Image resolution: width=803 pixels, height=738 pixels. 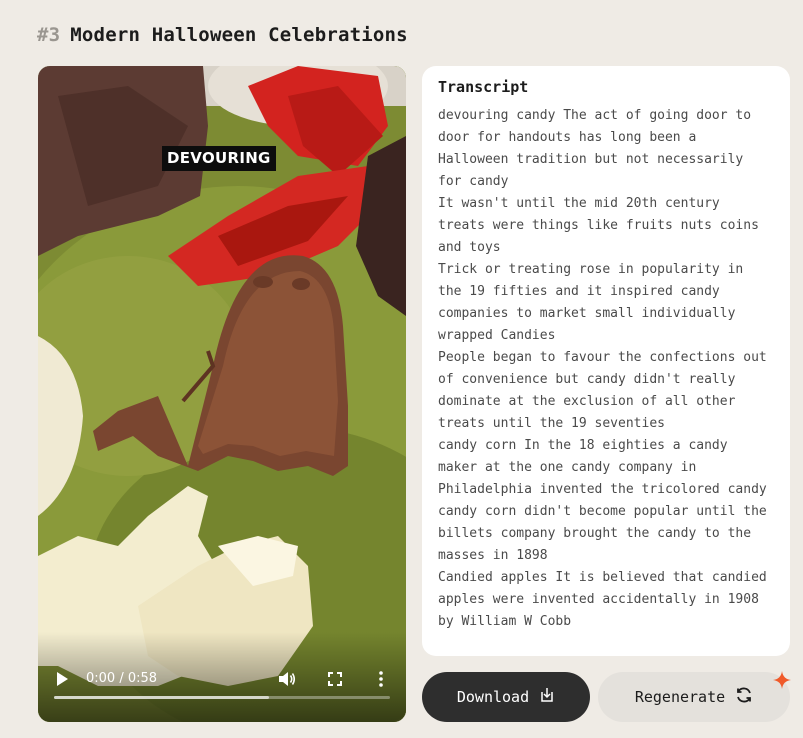 I want to click on refresh-icon, so click(x=744, y=697).